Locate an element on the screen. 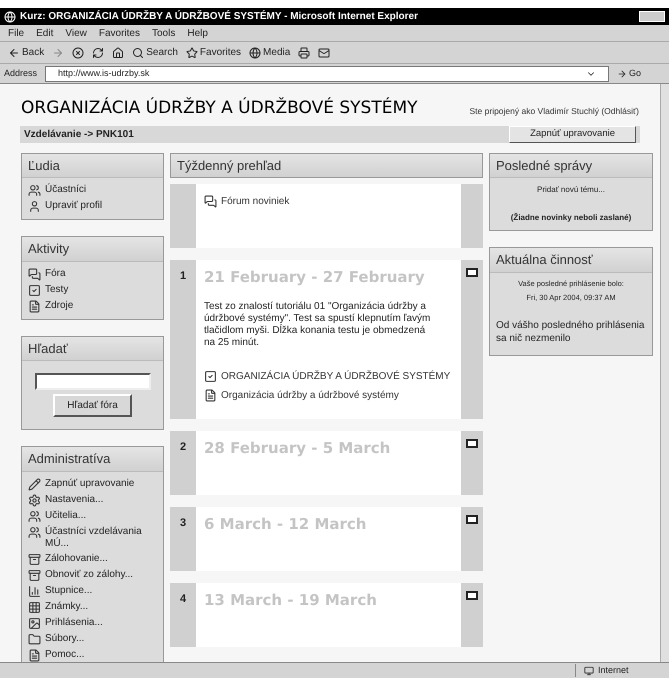 This screenshot has width=669, height=678. activity-link: ORGANIZÁCIA ÚDRŽBY A ÚDRŽBOVÉ SYSTÉMY is located at coordinates (335, 376).